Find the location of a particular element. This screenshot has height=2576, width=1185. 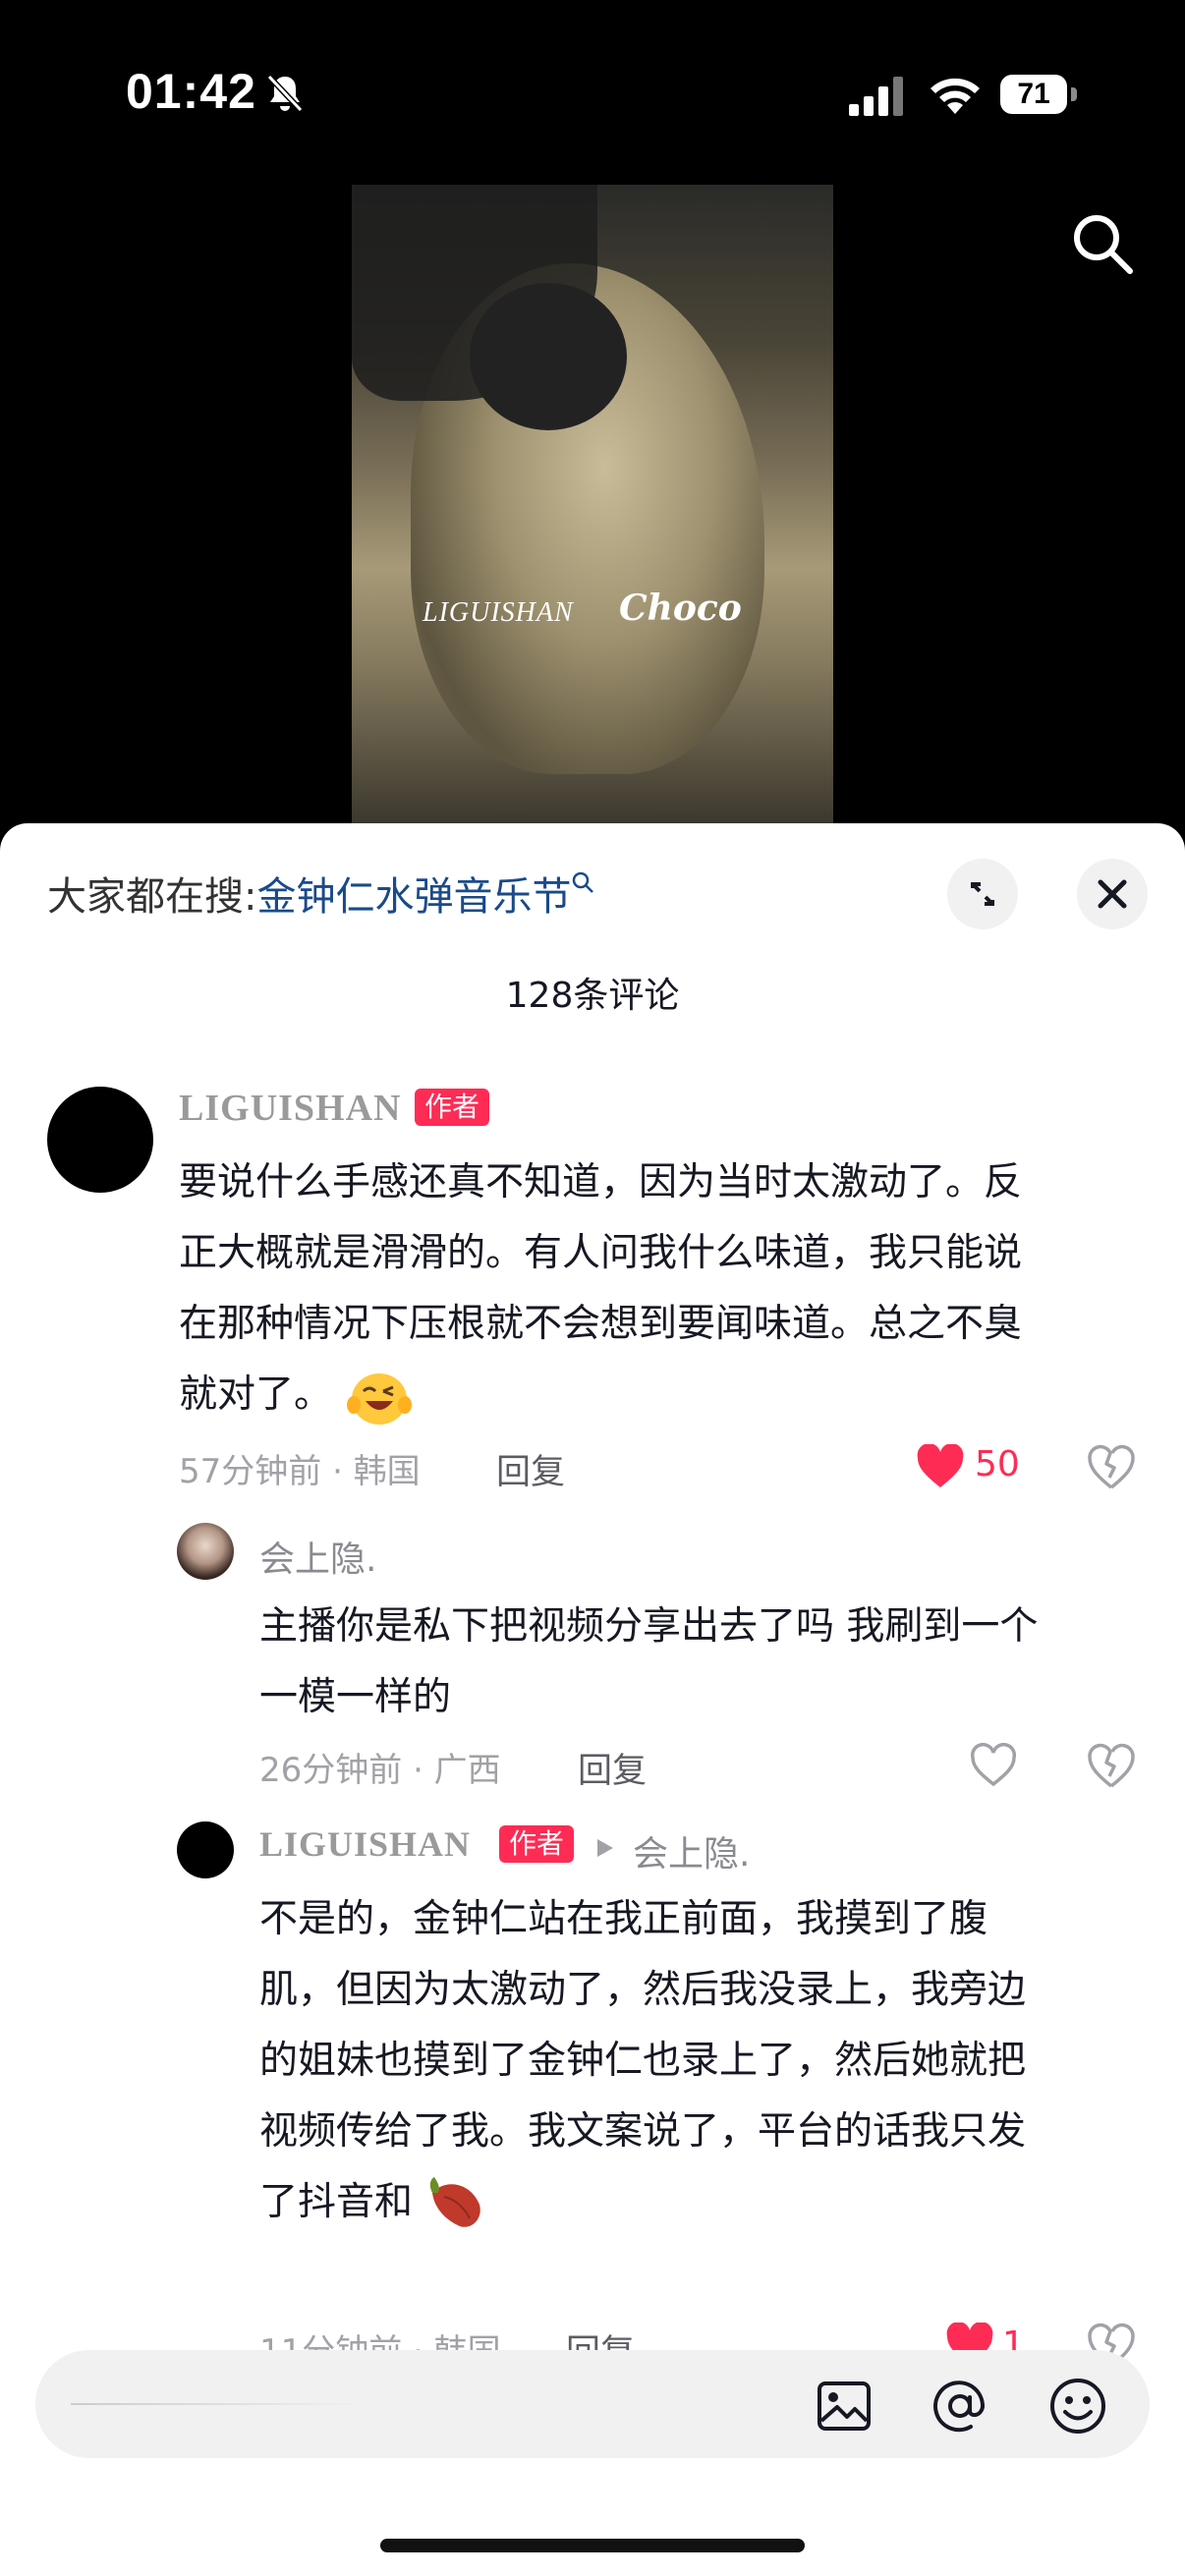

comment-count: 128条评论 is located at coordinates (592, 996).